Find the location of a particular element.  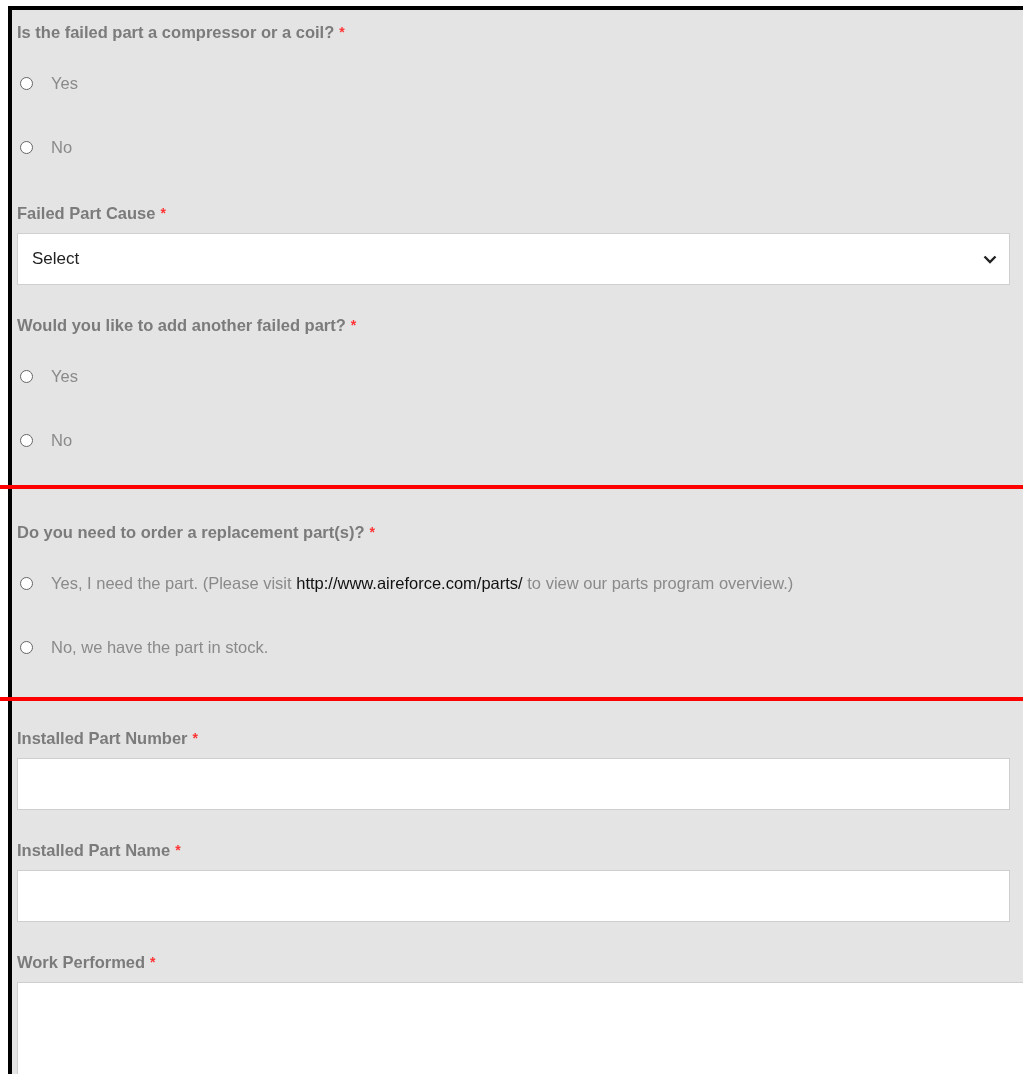

field-label: Work Performed is located at coordinates (81, 962).